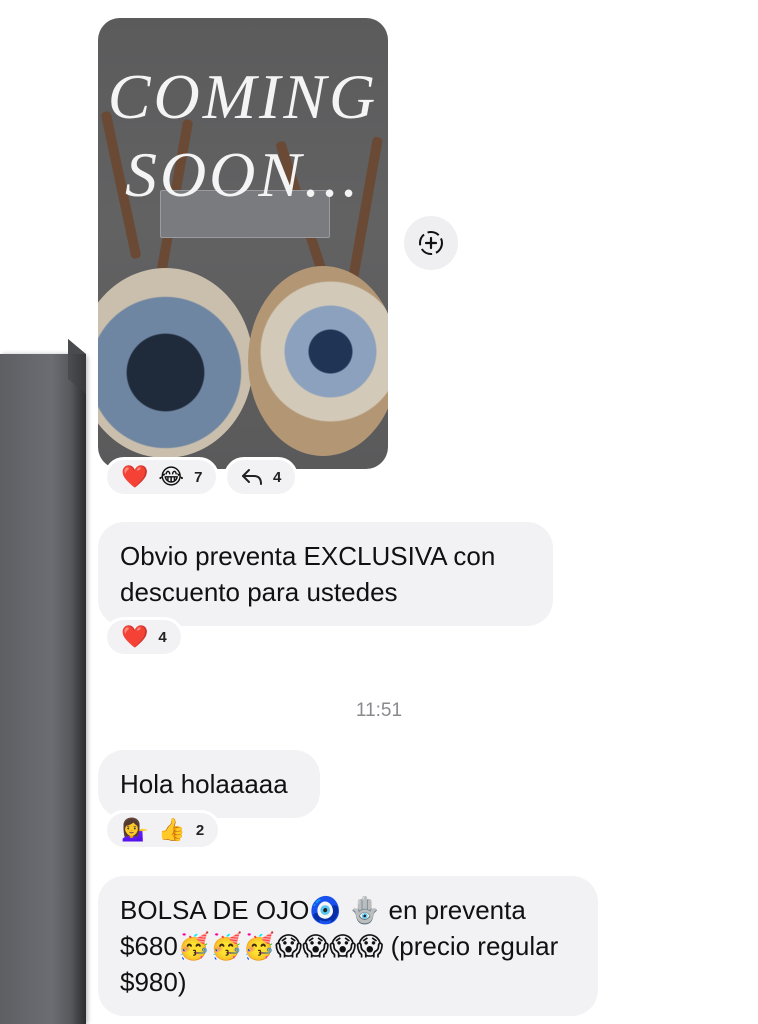 The image size is (758, 1024). Describe the element at coordinates (318, 361) in the screenshot. I see `bag-image-right` at that location.